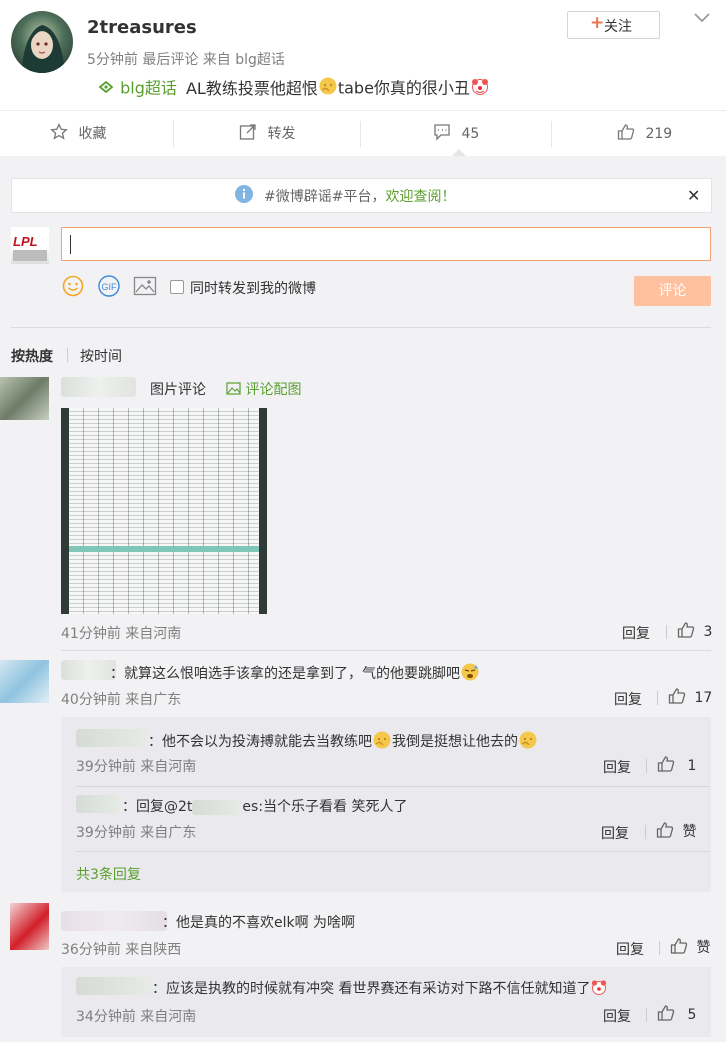  What do you see at coordinates (702, 18) in the screenshot?
I see `chevron-down-icon` at bounding box center [702, 18].